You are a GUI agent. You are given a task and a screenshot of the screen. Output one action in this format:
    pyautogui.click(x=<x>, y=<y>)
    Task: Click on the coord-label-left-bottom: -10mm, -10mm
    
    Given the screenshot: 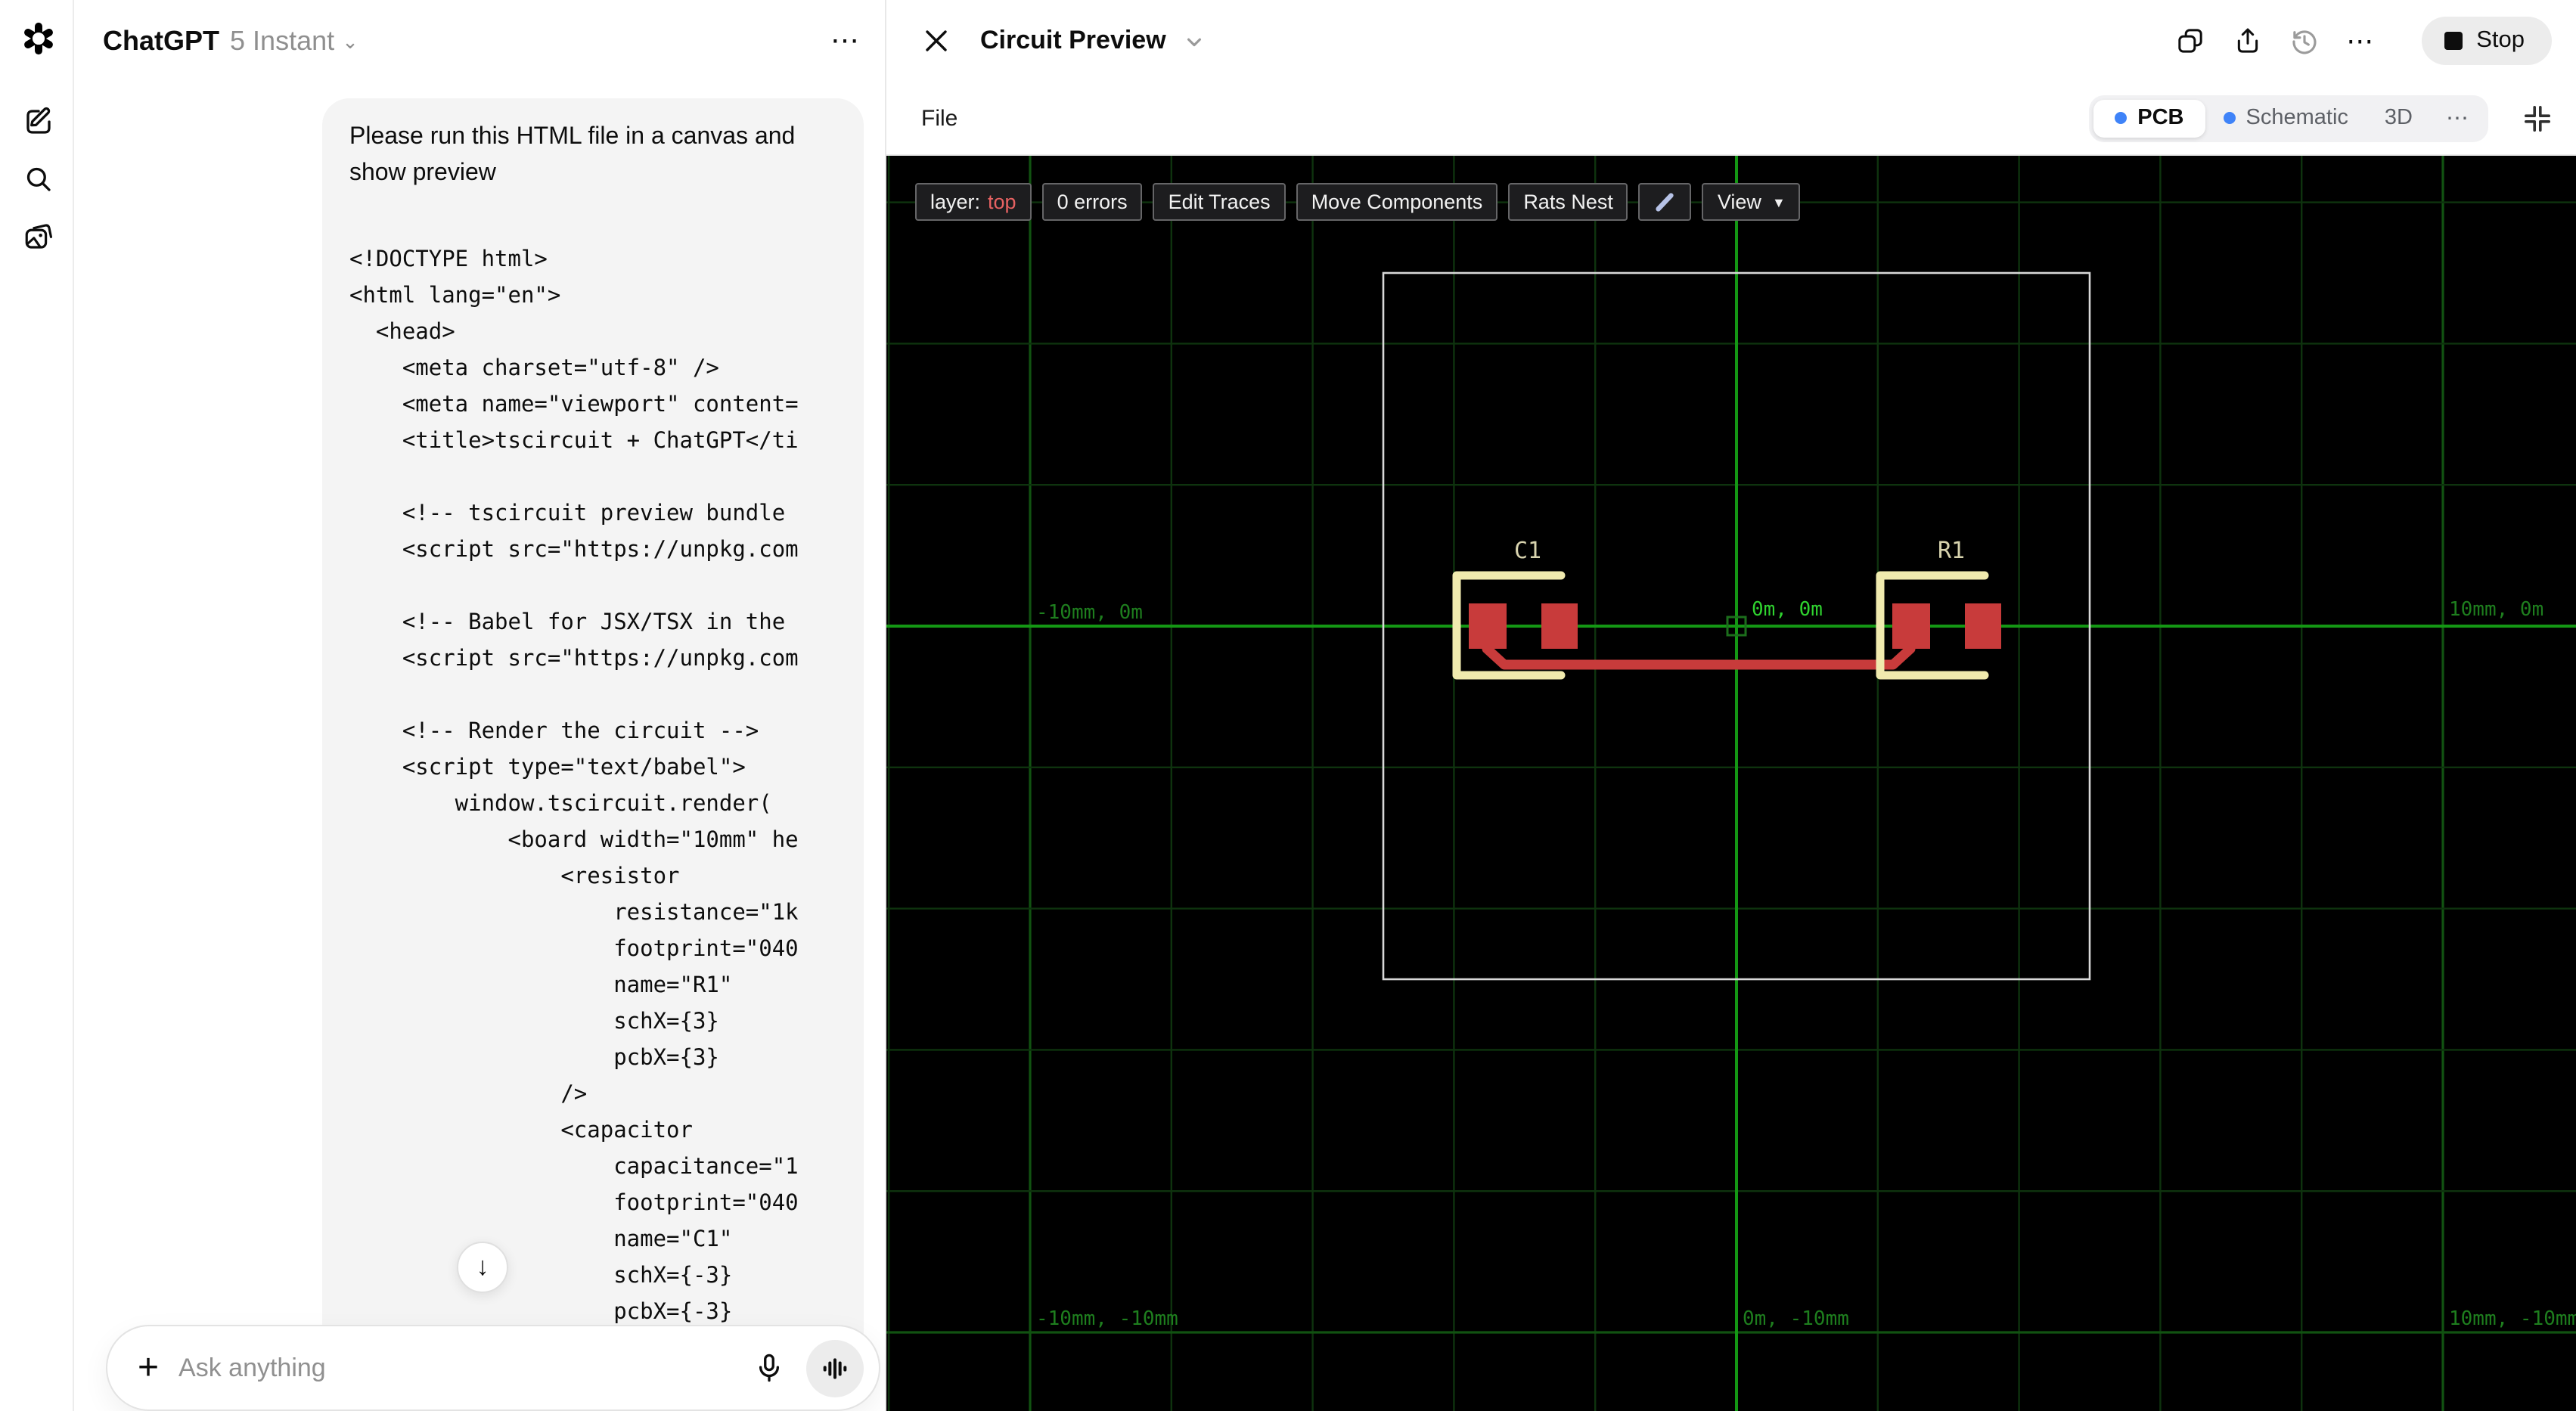 What is the action you would take?
    pyautogui.click(x=1107, y=1318)
    